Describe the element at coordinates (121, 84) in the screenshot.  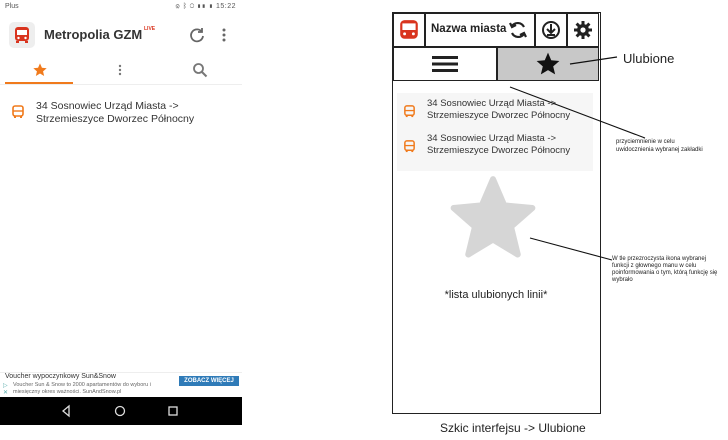
I see `tab-divider` at that location.